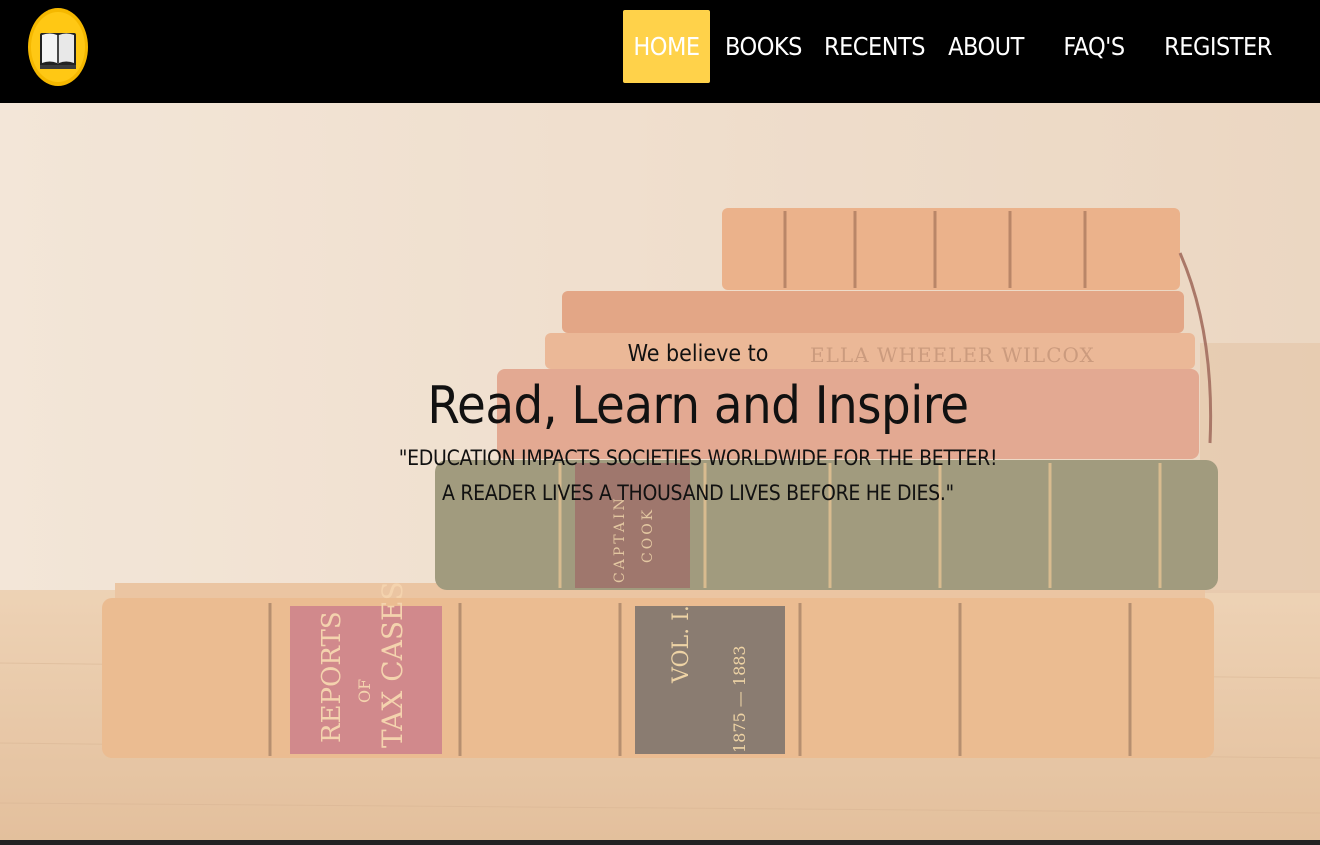  Describe the element at coordinates (660, 842) in the screenshot. I see `bottom-edge` at that location.